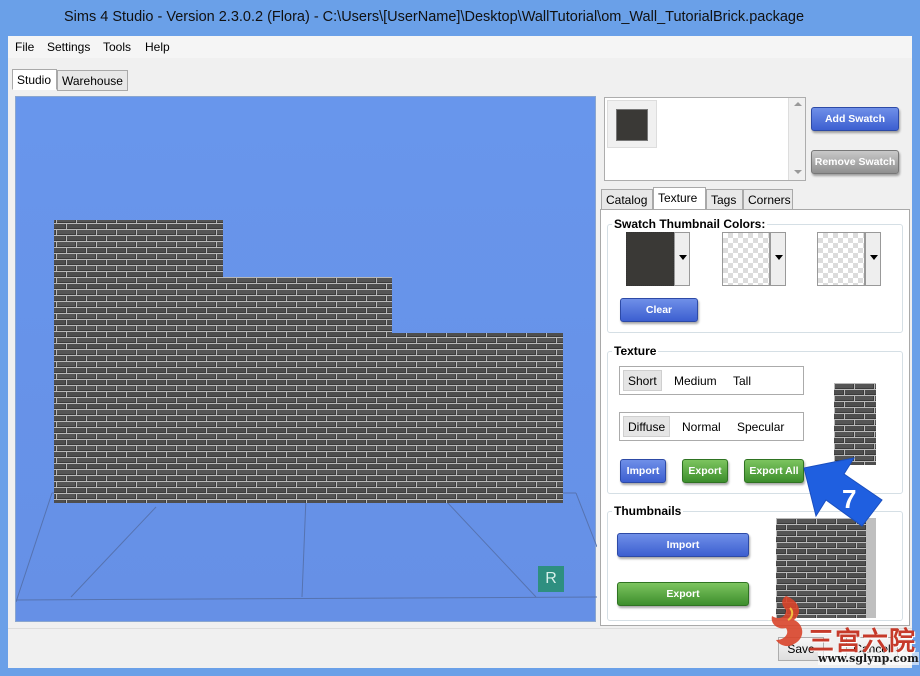 The height and width of the screenshot is (676, 920). What do you see at coordinates (683, 594) in the screenshot?
I see `thumbnail-export-button: Export` at bounding box center [683, 594].